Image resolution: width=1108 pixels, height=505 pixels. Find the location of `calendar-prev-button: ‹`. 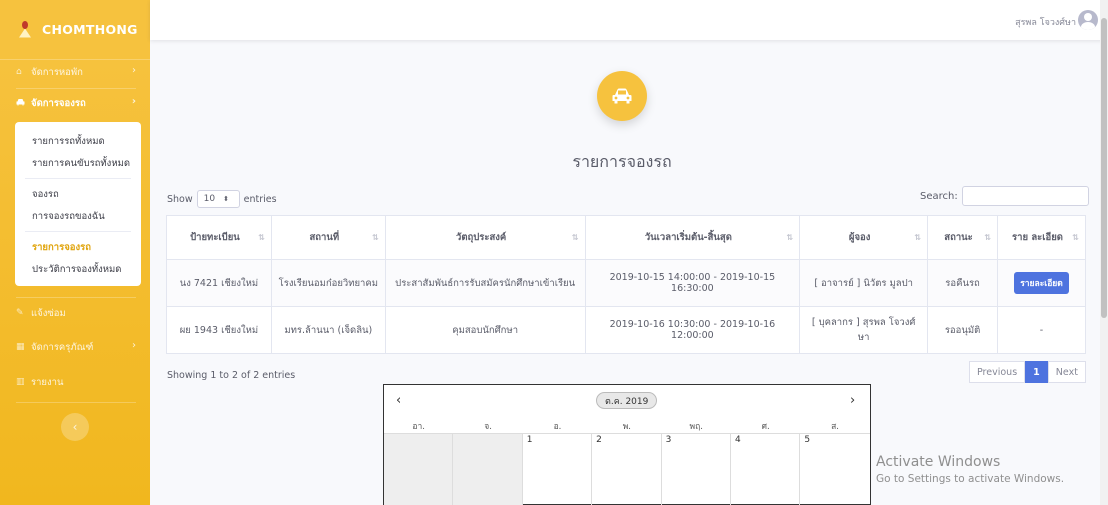

calendar-prev-button: ‹ is located at coordinates (398, 400).